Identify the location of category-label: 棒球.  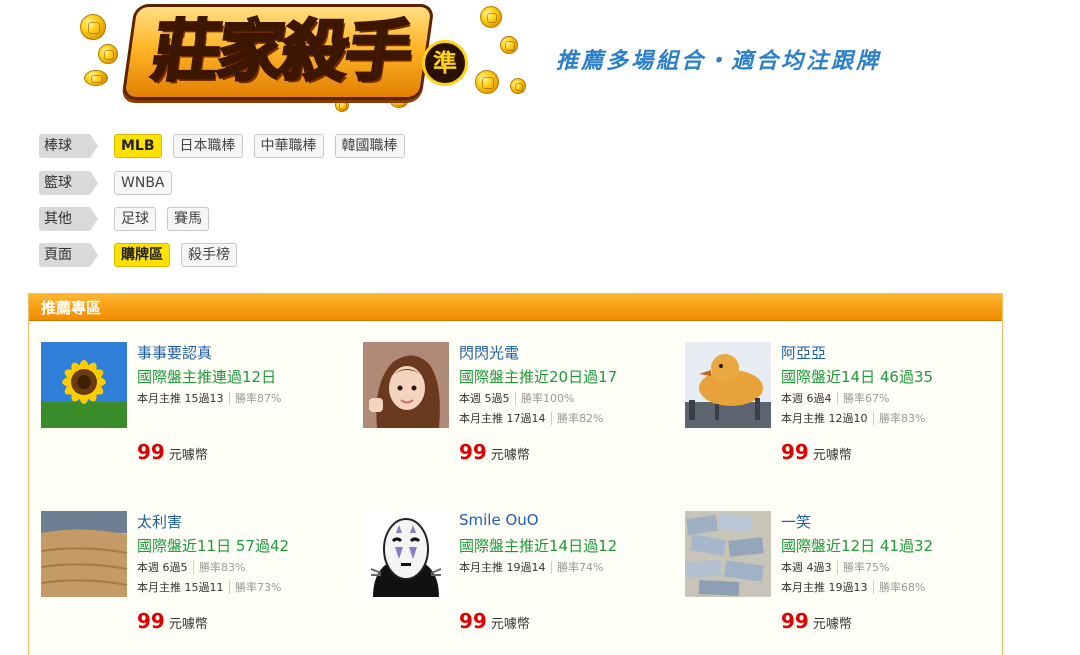
(68, 146).